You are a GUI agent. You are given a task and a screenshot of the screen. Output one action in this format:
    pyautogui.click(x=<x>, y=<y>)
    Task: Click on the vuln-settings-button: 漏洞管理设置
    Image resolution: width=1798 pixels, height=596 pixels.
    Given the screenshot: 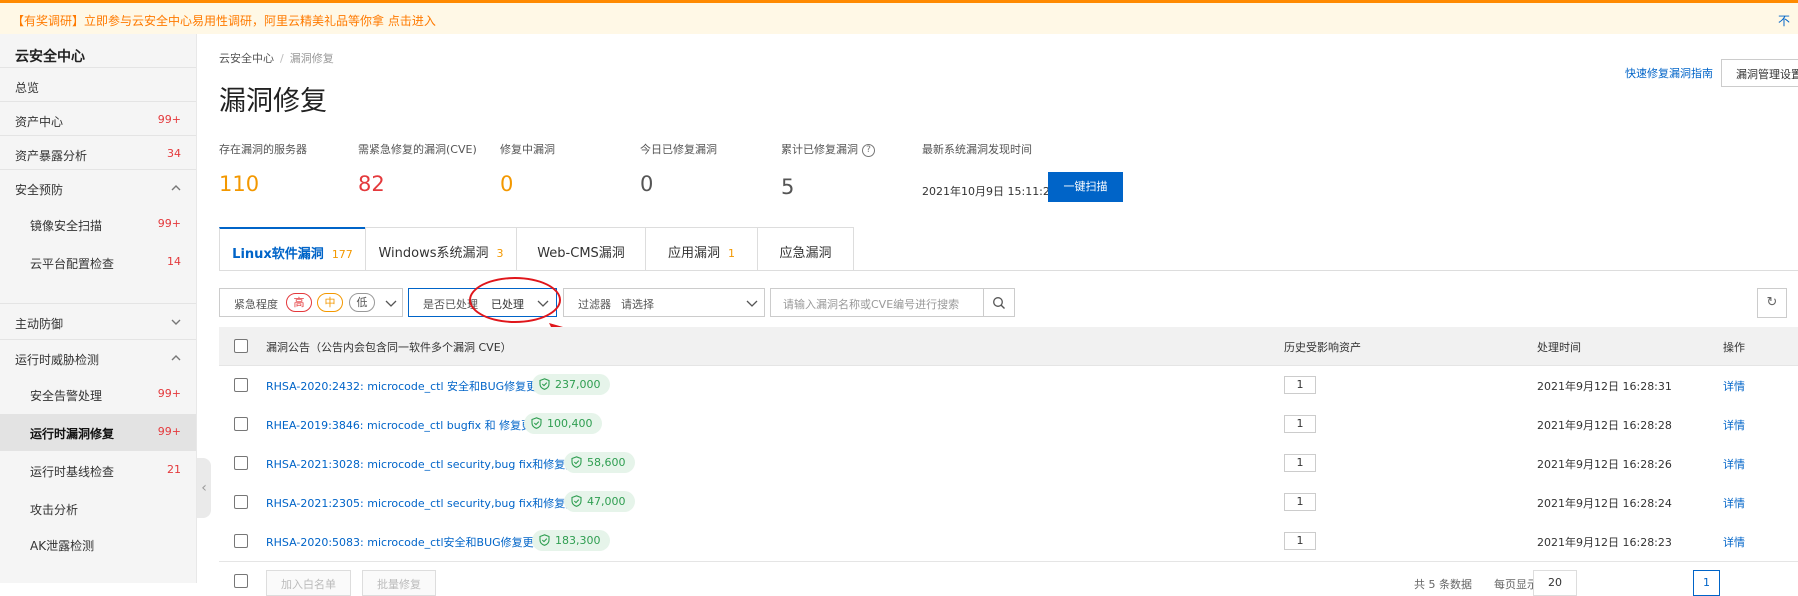 What is the action you would take?
    pyautogui.click(x=1759, y=73)
    